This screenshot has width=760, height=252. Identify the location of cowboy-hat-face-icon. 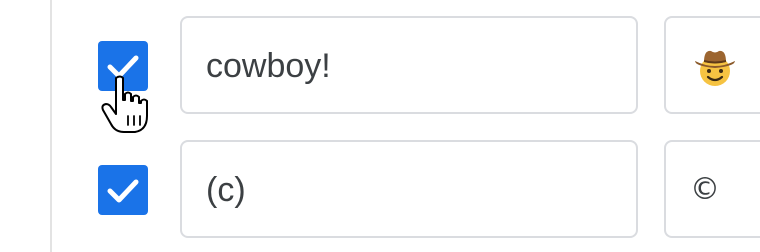
(715, 68).